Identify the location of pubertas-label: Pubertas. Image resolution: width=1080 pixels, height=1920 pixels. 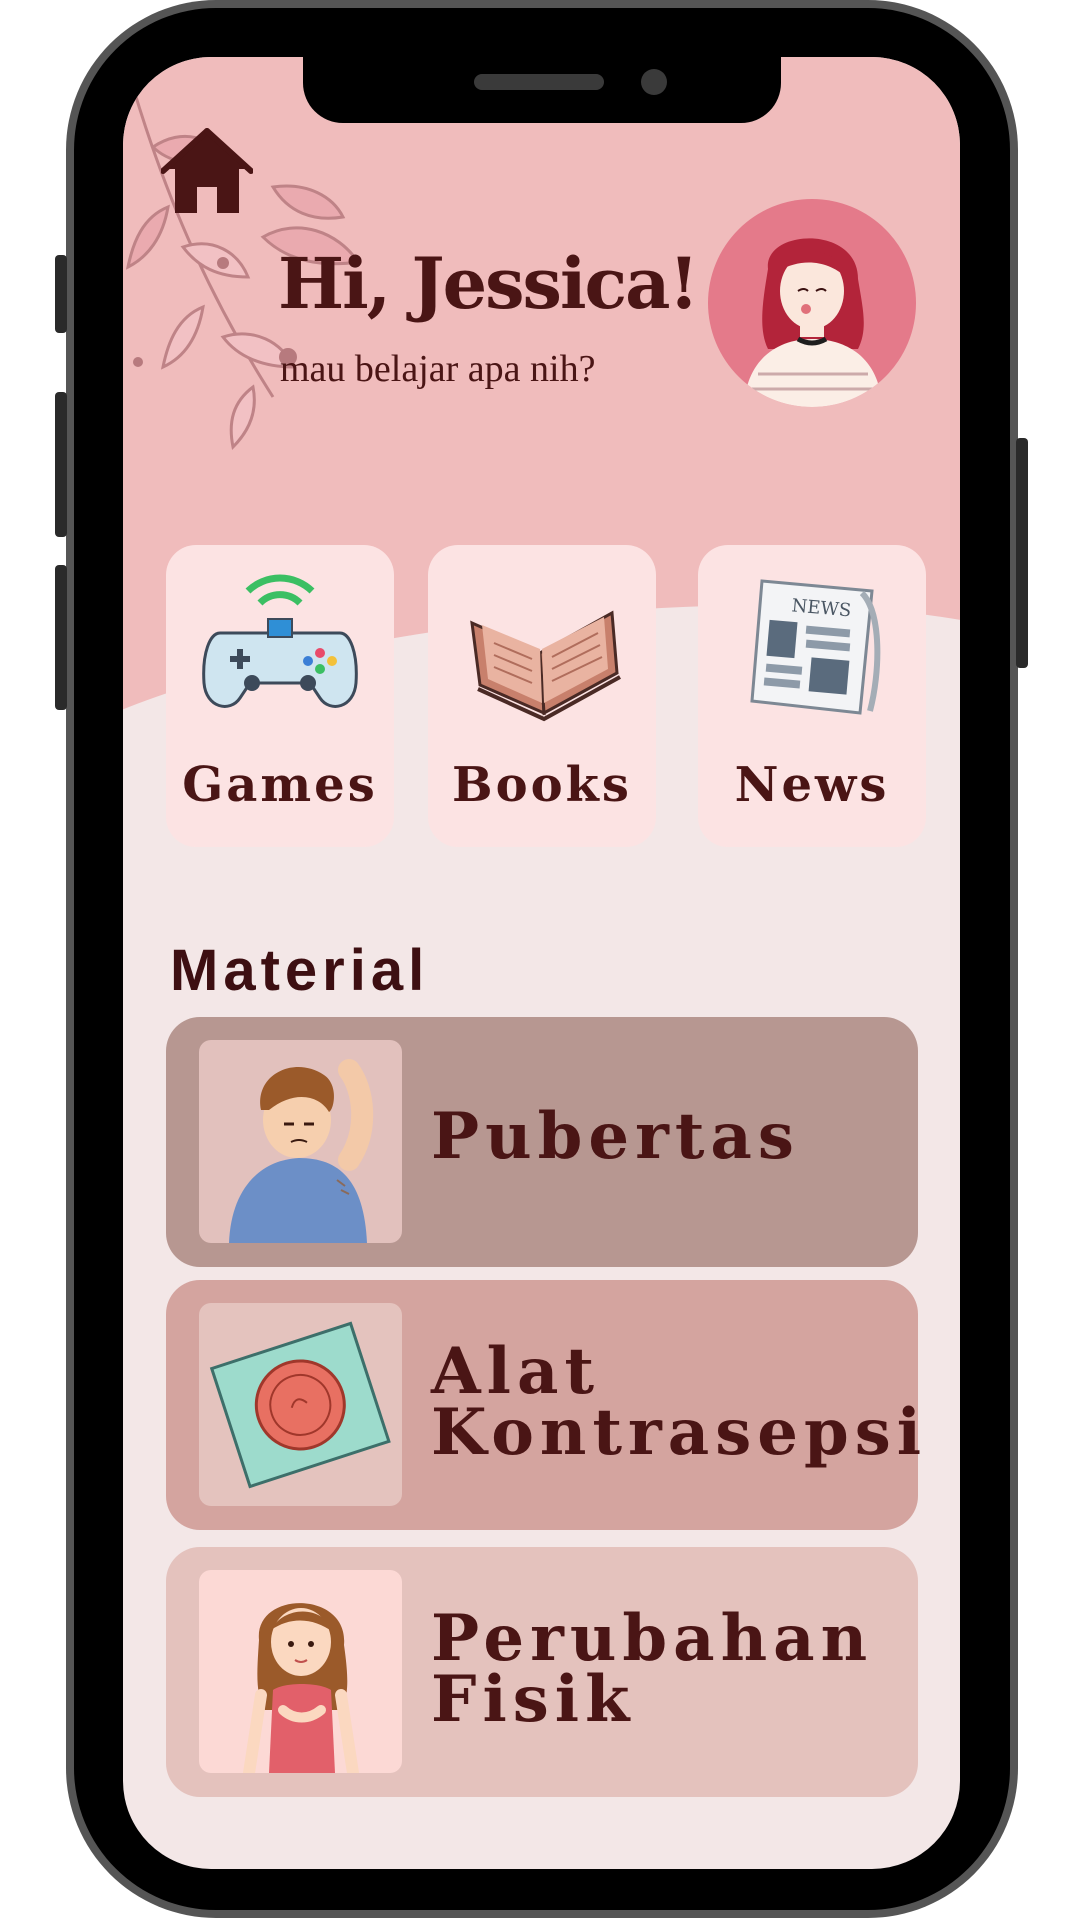
(615, 1136).